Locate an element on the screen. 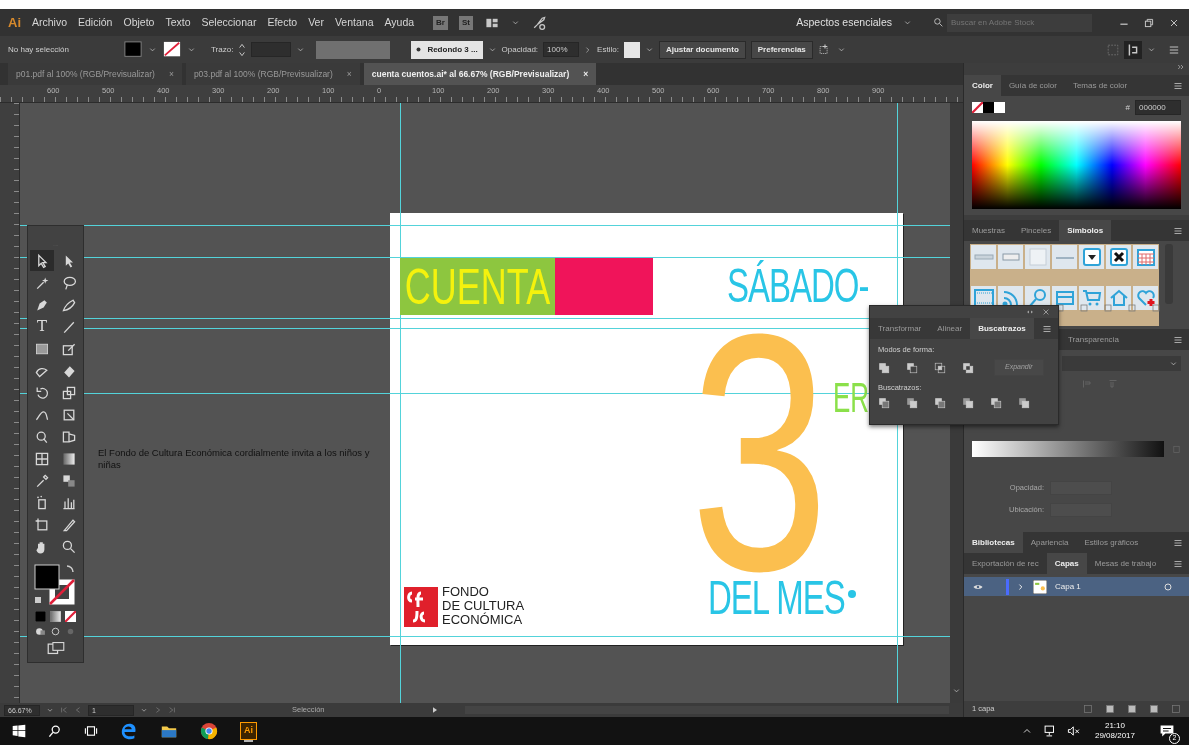  notifications-icon is located at coordinates (1167, 731).